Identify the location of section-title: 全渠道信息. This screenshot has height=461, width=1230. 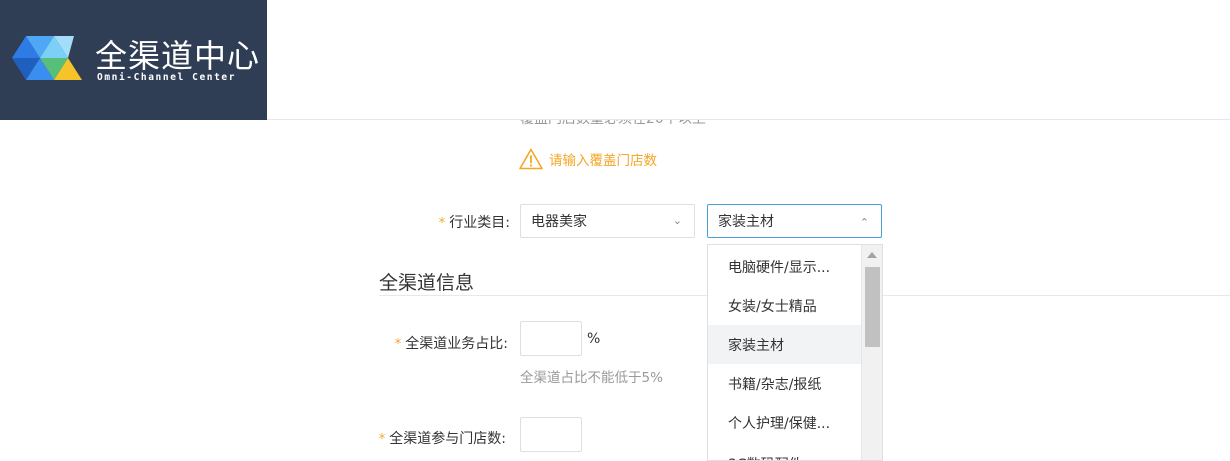
(427, 283).